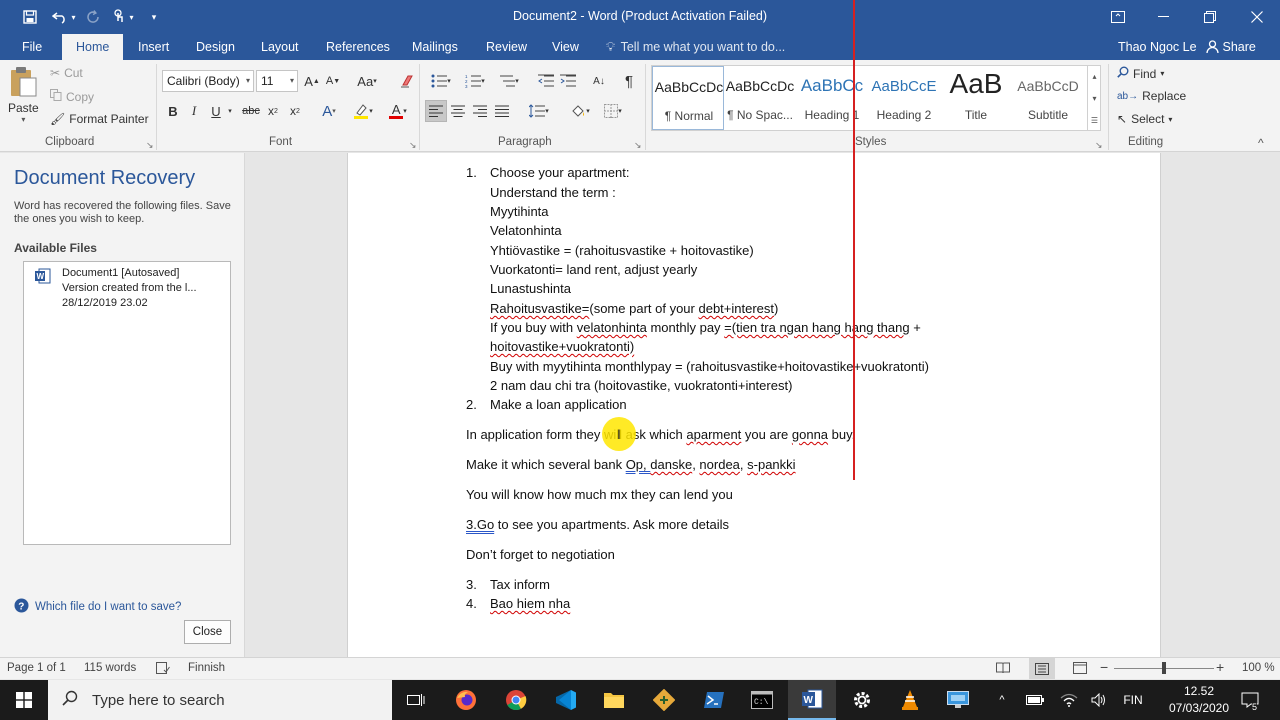 This screenshot has height=720, width=1280. Describe the element at coordinates (599, 81) in the screenshot. I see `sort-icon: A↓` at that location.